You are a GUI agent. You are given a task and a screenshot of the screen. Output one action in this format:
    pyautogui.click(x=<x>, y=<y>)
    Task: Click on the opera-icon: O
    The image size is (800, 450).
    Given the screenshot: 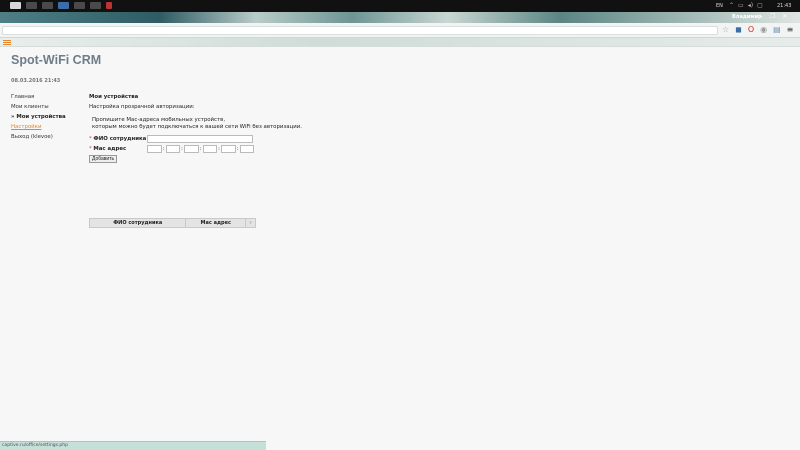 What is the action you would take?
    pyautogui.click(x=751, y=29)
    